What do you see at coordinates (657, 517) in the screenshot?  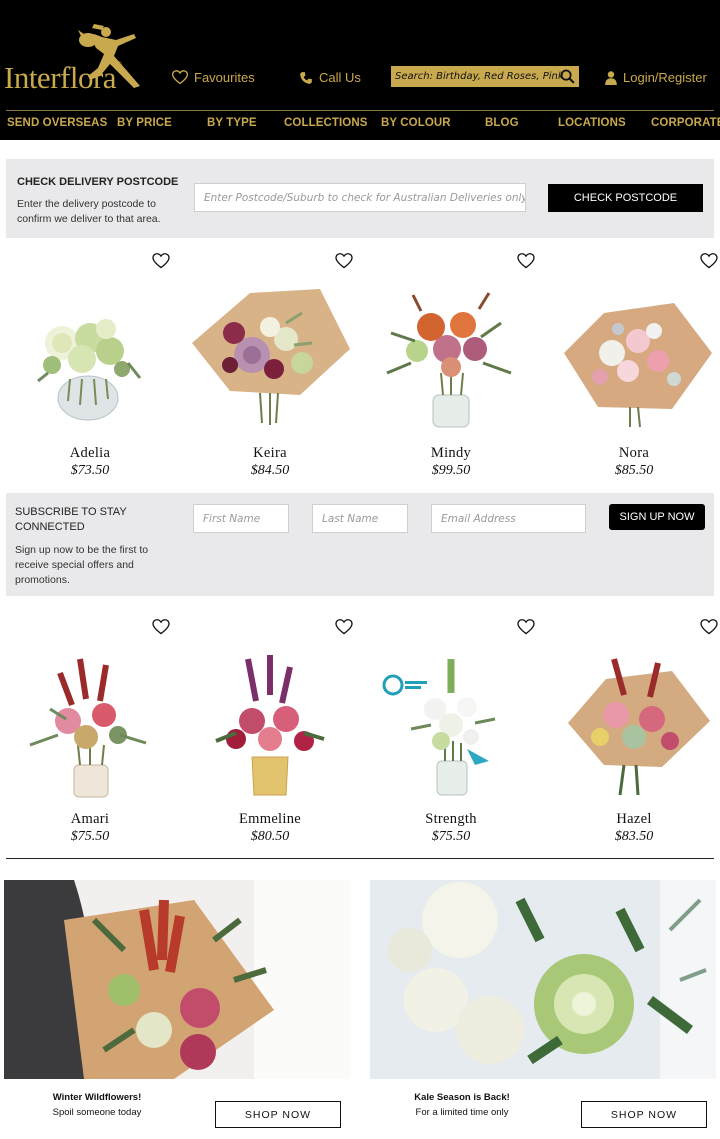 I see `sign-up-button: SIGN UP NOW` at bounding box center [657, 517].